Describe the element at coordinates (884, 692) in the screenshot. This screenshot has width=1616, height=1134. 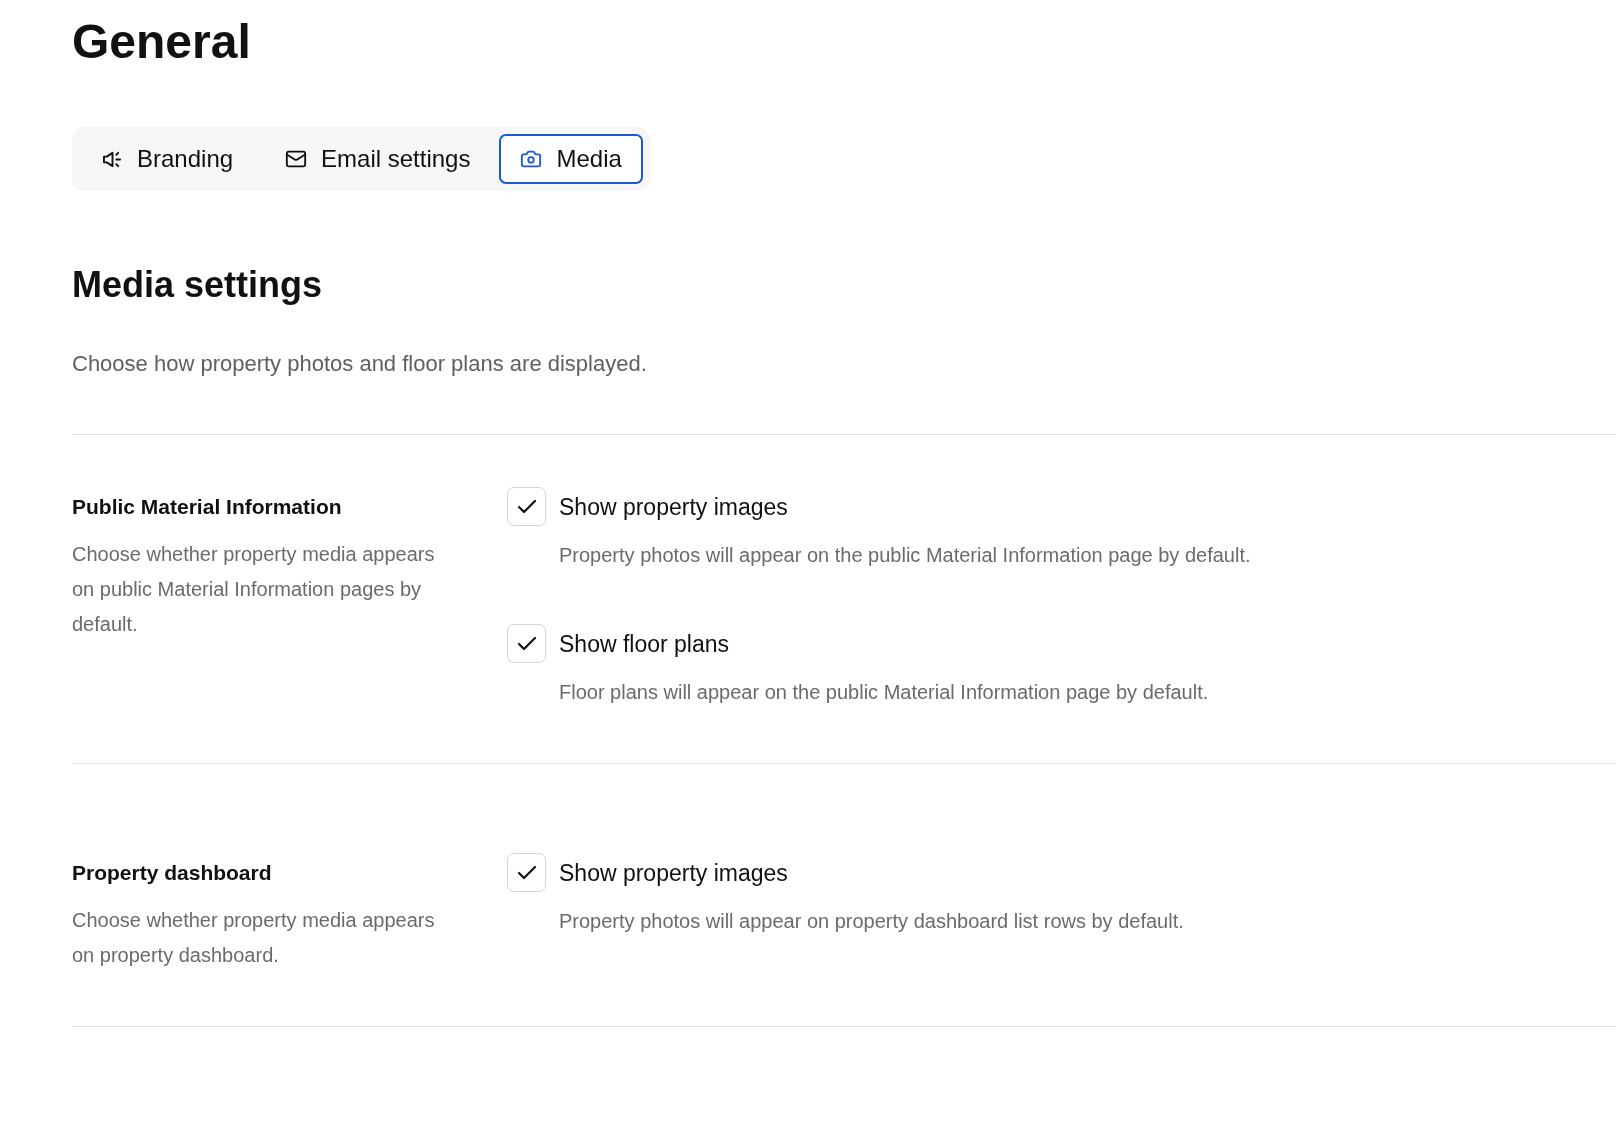
I see `option-help-text: Floor plans will appear on the public Material Information page by default.` at that location.